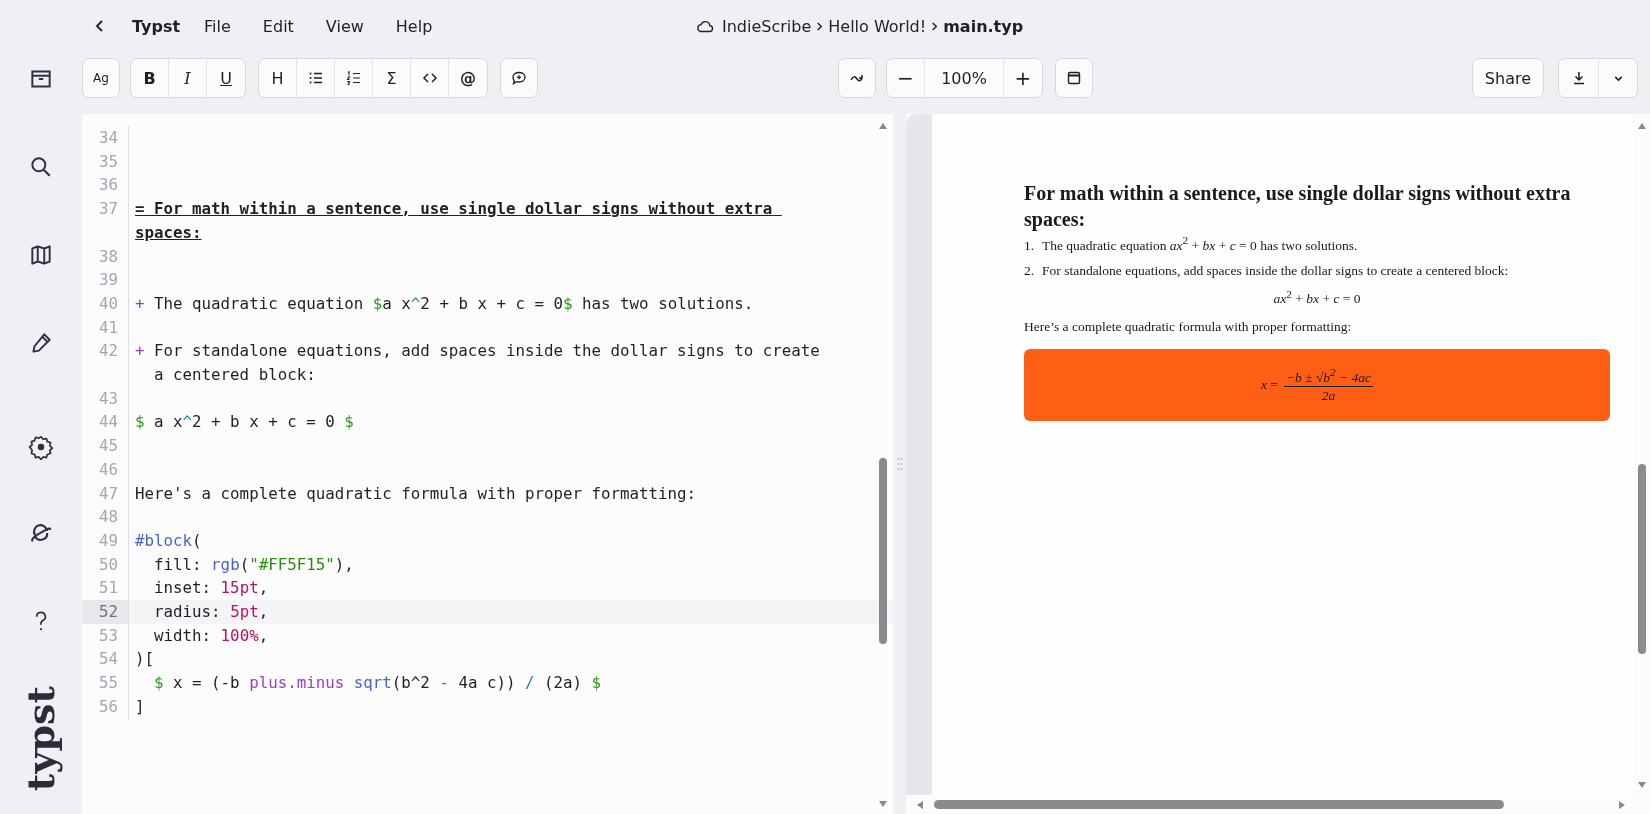  Describe the element at coordinates (211, 612) in the screenshot. I see `code-line: radius: 5pt,` at that location.